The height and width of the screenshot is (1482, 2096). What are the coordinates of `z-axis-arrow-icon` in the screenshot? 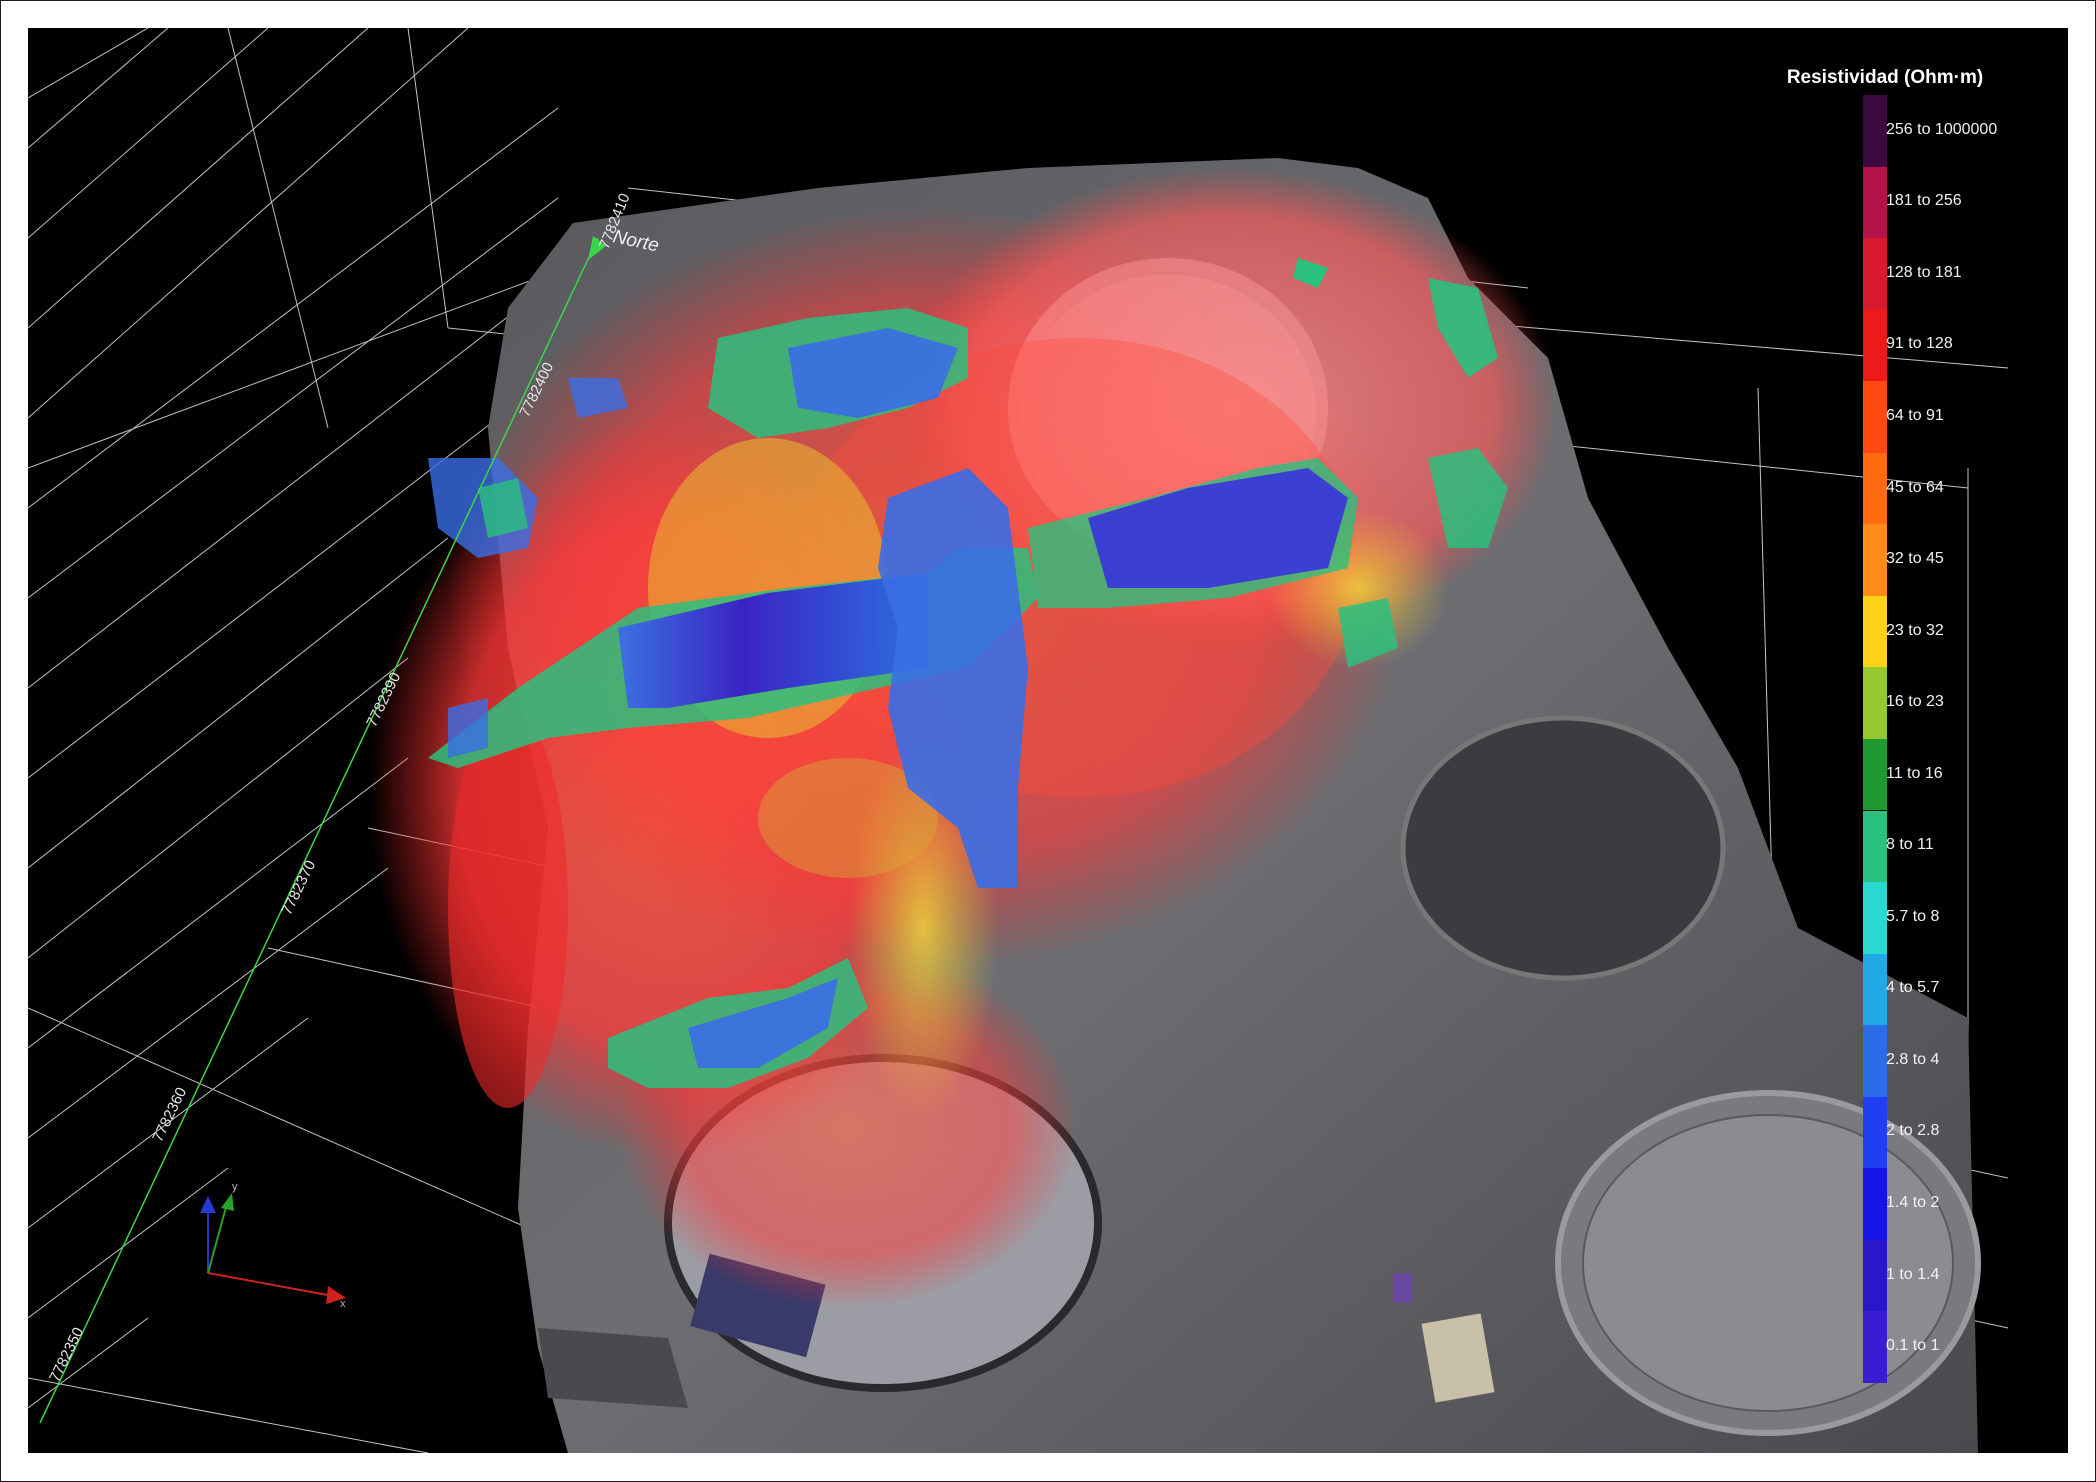 It's located at (208, 1204).